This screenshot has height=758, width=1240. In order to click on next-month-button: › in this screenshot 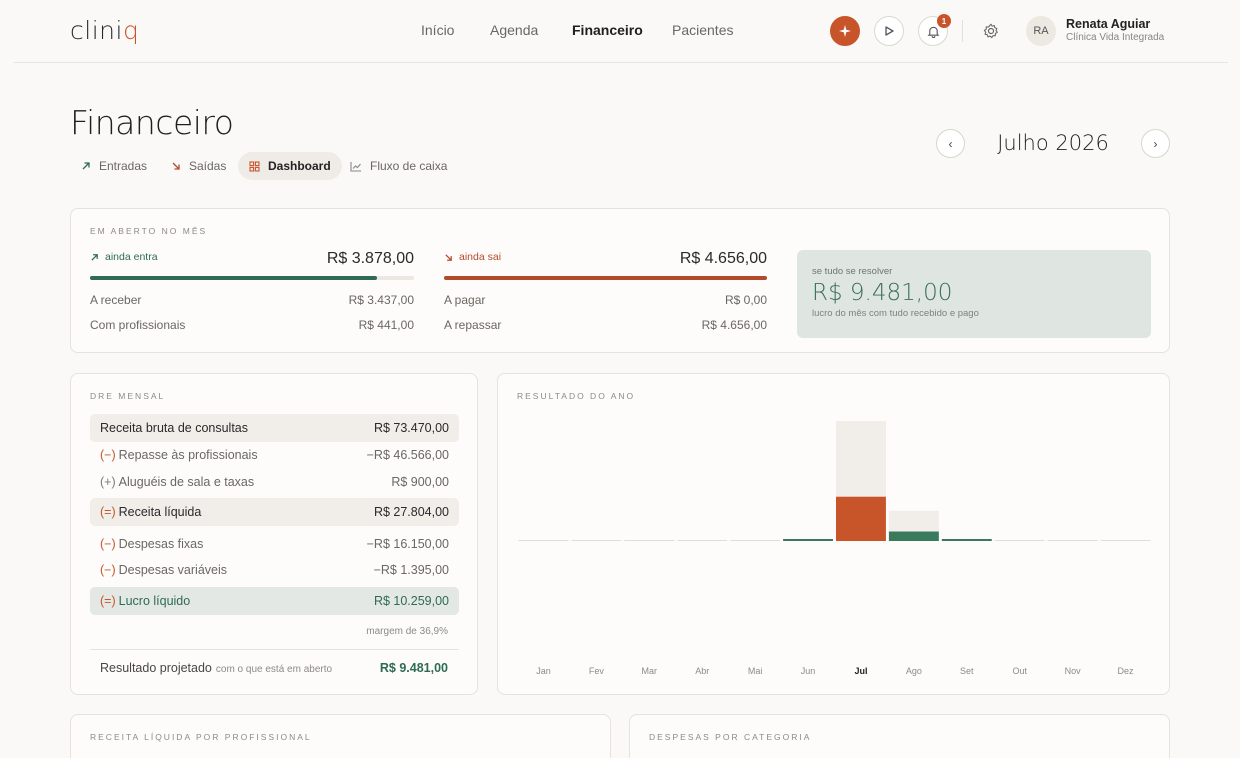, I will do `click(1155, 143)`.